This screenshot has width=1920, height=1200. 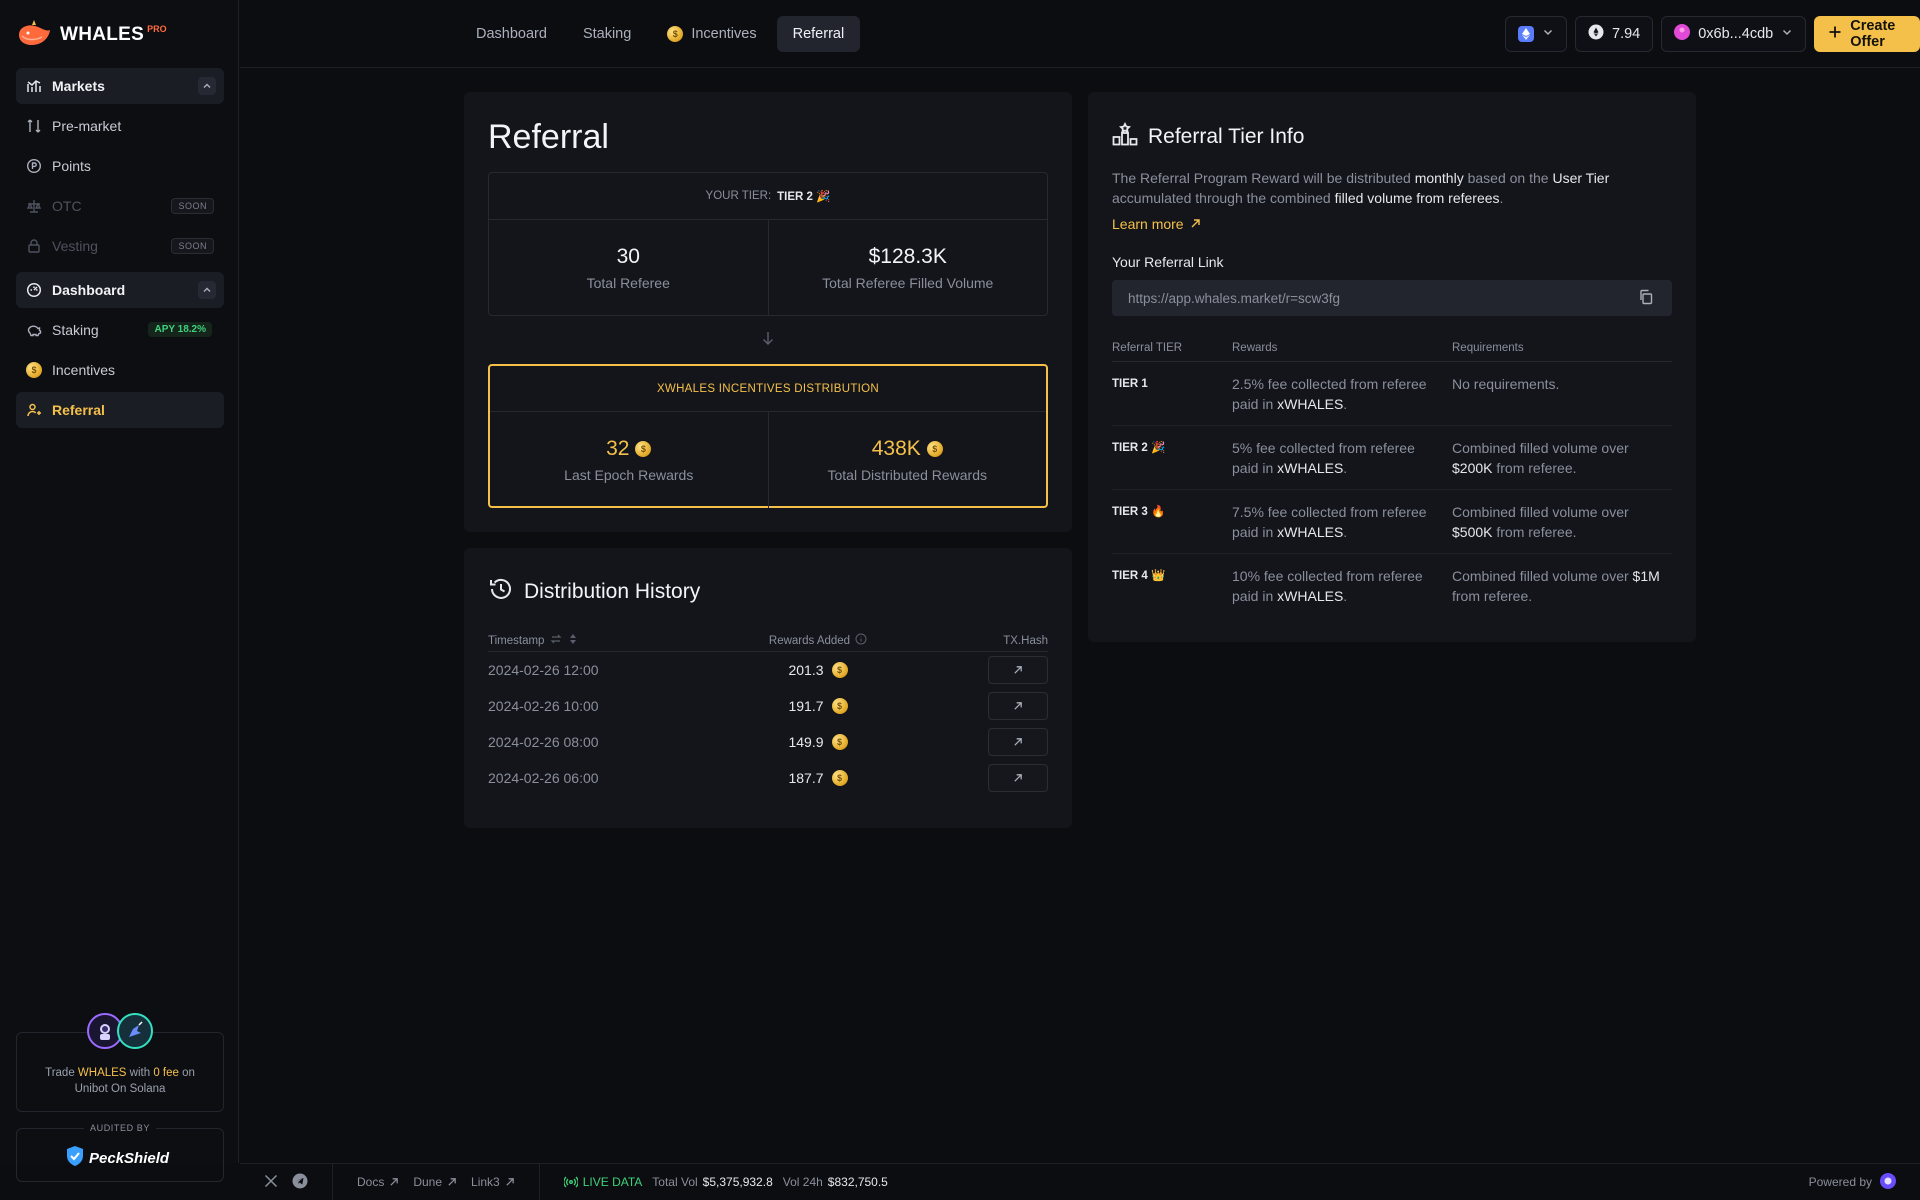 I want to click on telegram-icon, so click(x=300, y=1182).